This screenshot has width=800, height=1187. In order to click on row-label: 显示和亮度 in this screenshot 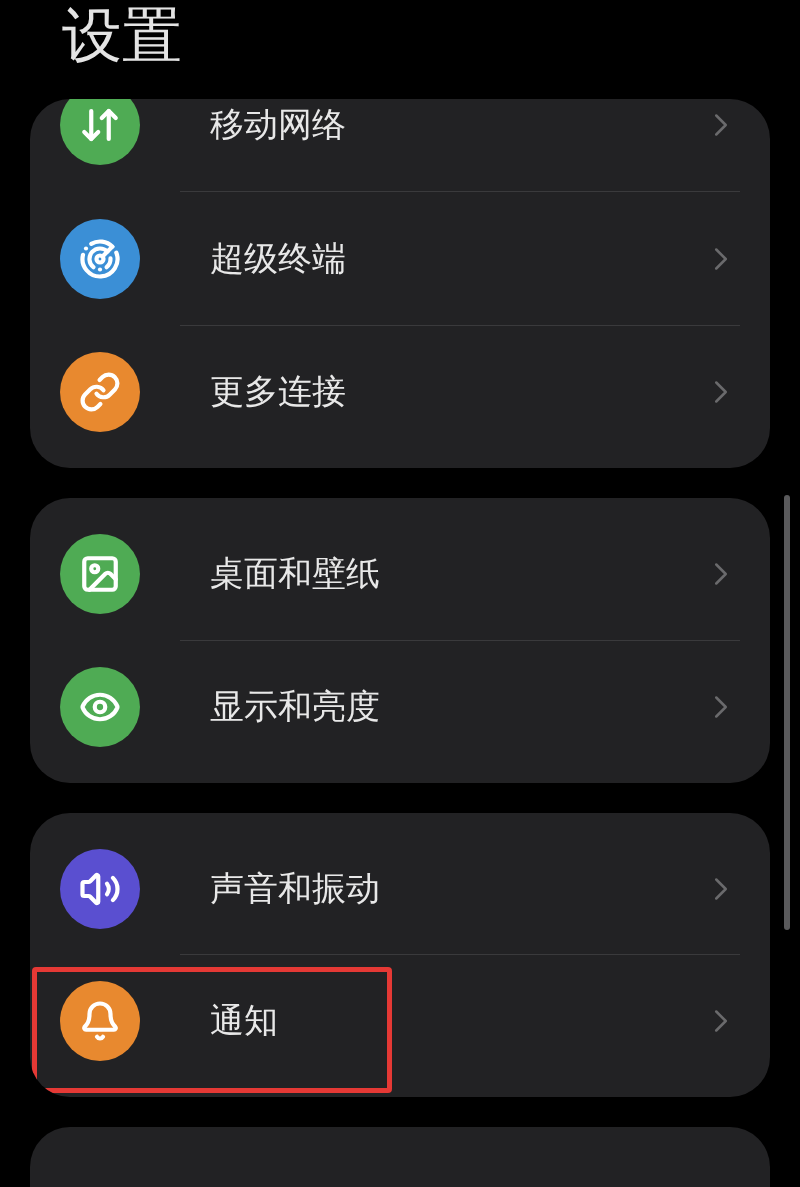, I will do `click(295, 706)`.